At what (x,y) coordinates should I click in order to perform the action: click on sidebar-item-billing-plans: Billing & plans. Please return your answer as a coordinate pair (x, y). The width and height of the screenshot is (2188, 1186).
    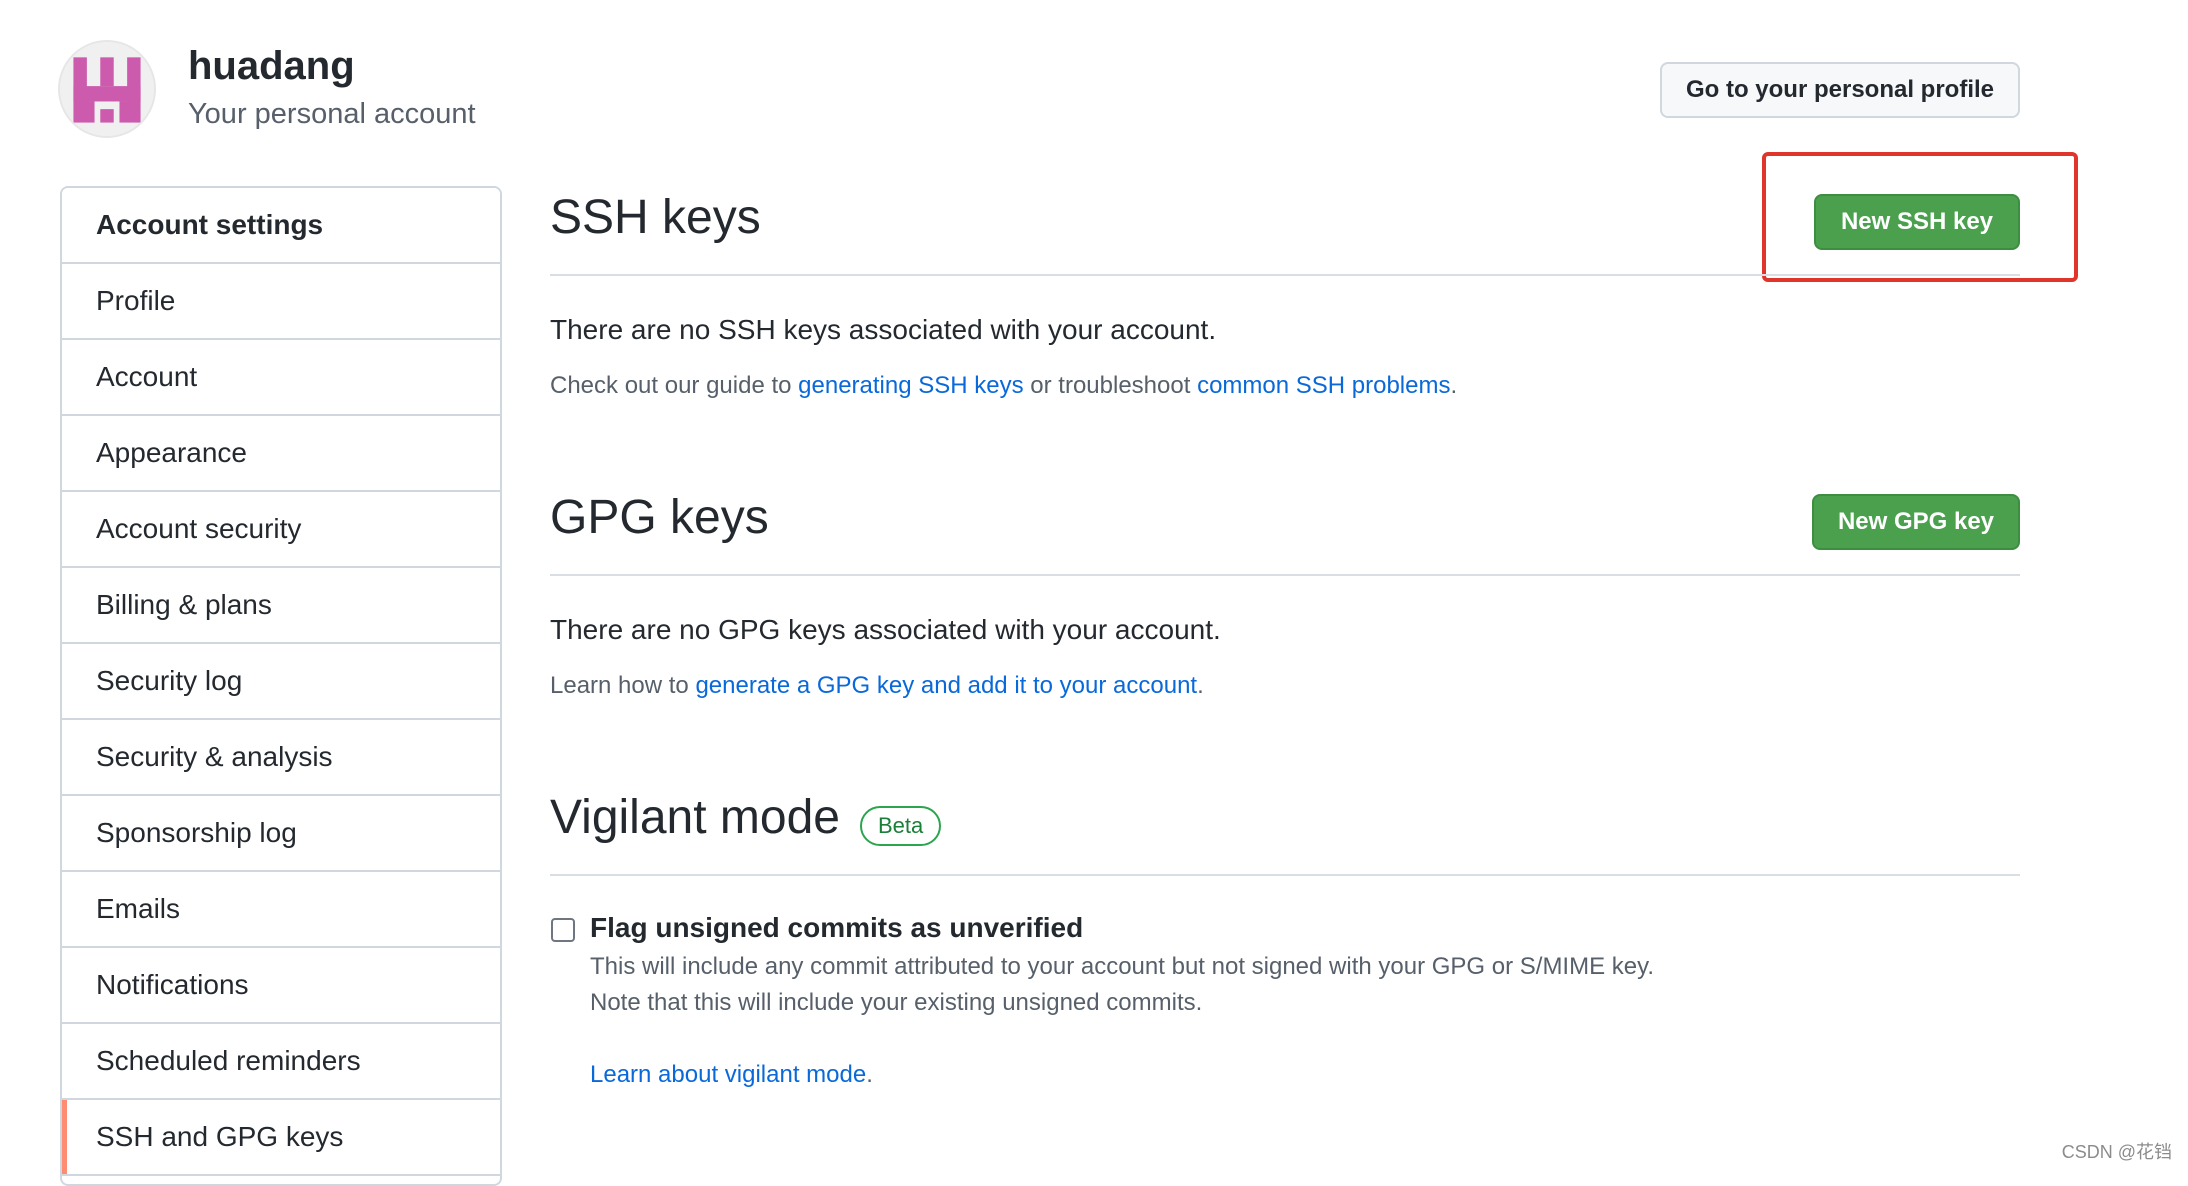
    Looking at the image, I should click on (281, 606).